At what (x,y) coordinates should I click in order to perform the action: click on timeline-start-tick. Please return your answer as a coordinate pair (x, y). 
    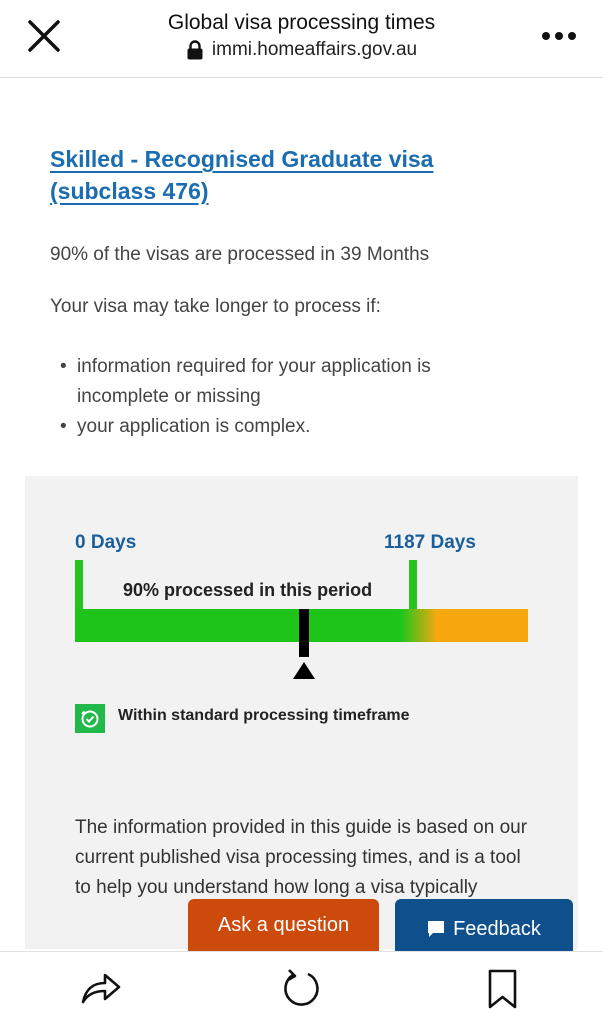
    Looking at the image, I should click on (79, 585).